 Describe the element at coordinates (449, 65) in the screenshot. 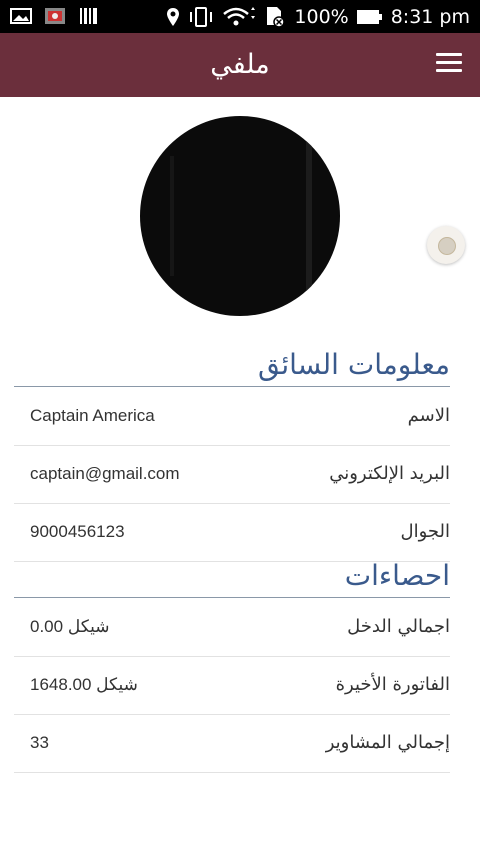

I see `menu-button` at that location.